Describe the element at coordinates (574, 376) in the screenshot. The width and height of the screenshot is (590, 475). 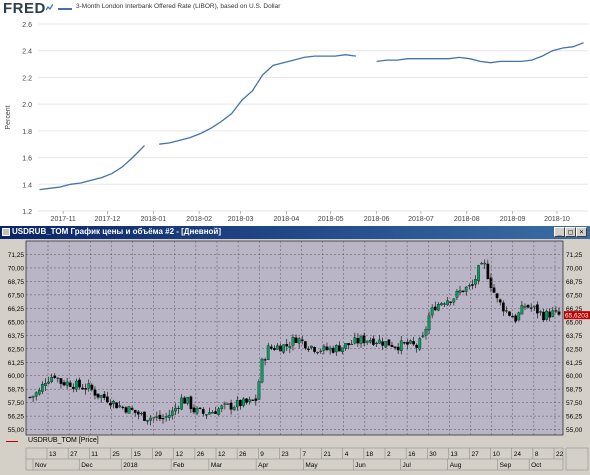
I see `y-tick-label-right: 60,00` at that location.